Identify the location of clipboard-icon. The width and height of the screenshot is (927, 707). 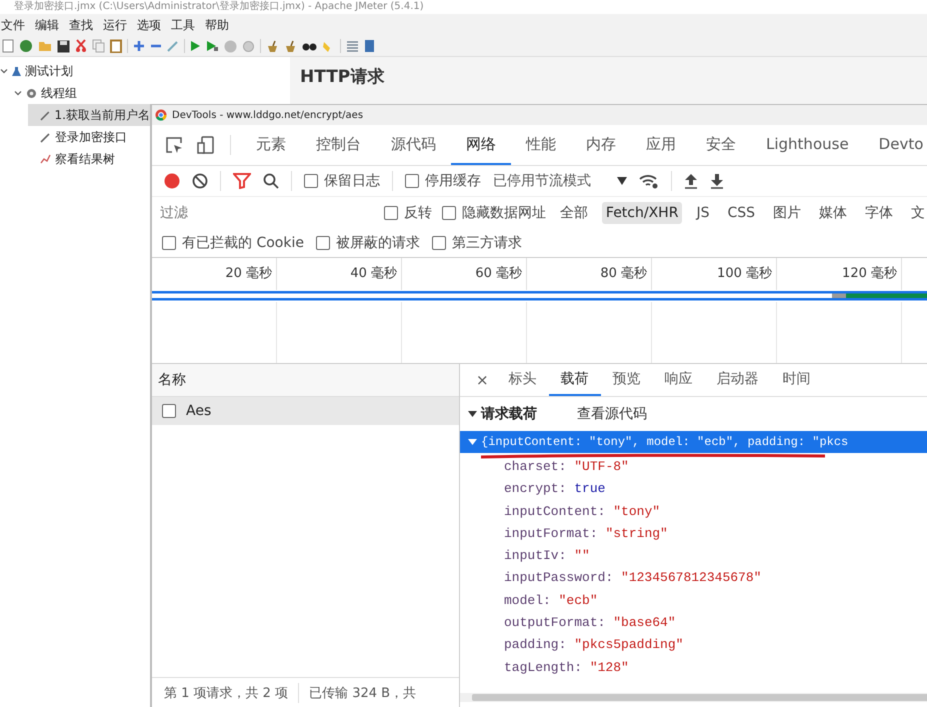
(116, 46).